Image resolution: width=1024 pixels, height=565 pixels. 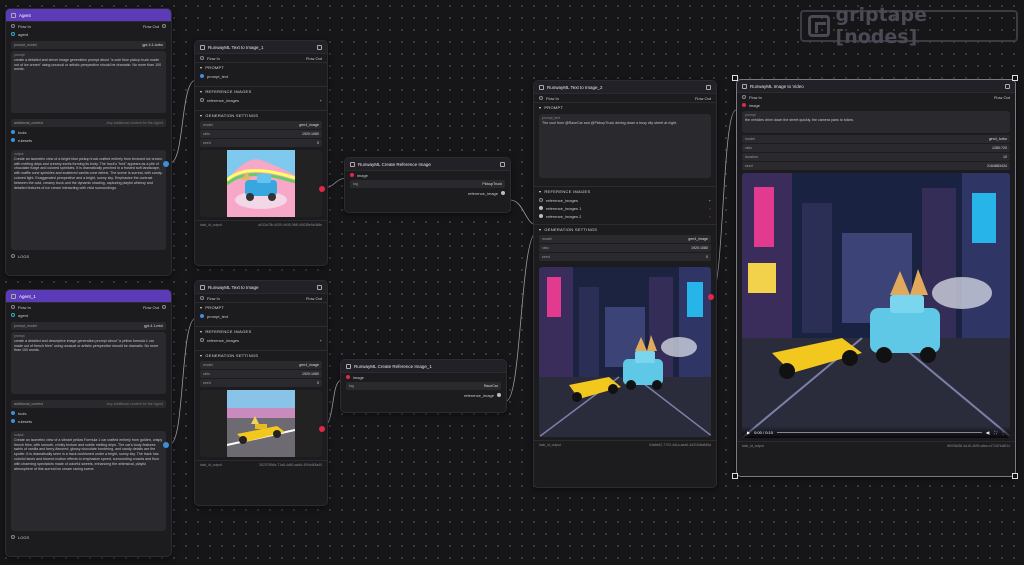 I want to click on fullscreen-icon: ⛶, so click(x=995, y=432).